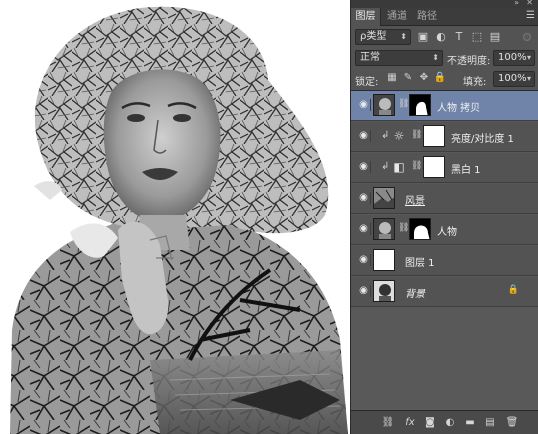 This screenshot has width=538, height=434. I want to click on layer-name: 黑白 1, so click(466, 168).